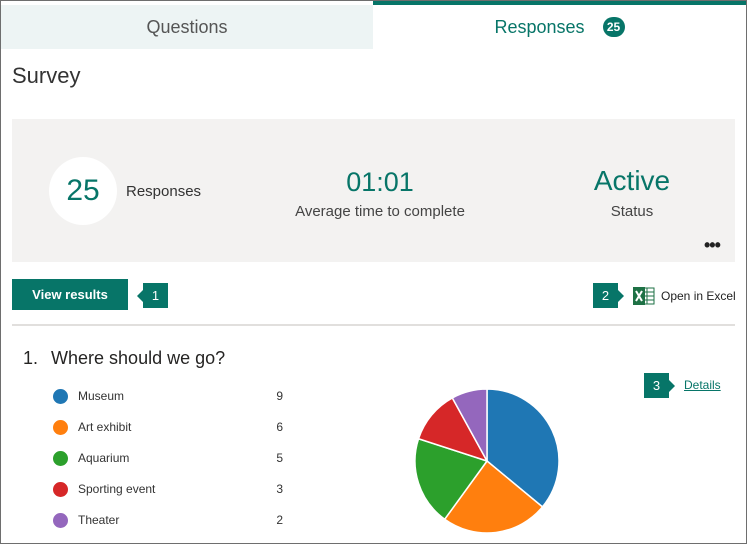  Describe the element at coordinates (279, 427) in the screenshot. I see `legend-count: 6` at that location.